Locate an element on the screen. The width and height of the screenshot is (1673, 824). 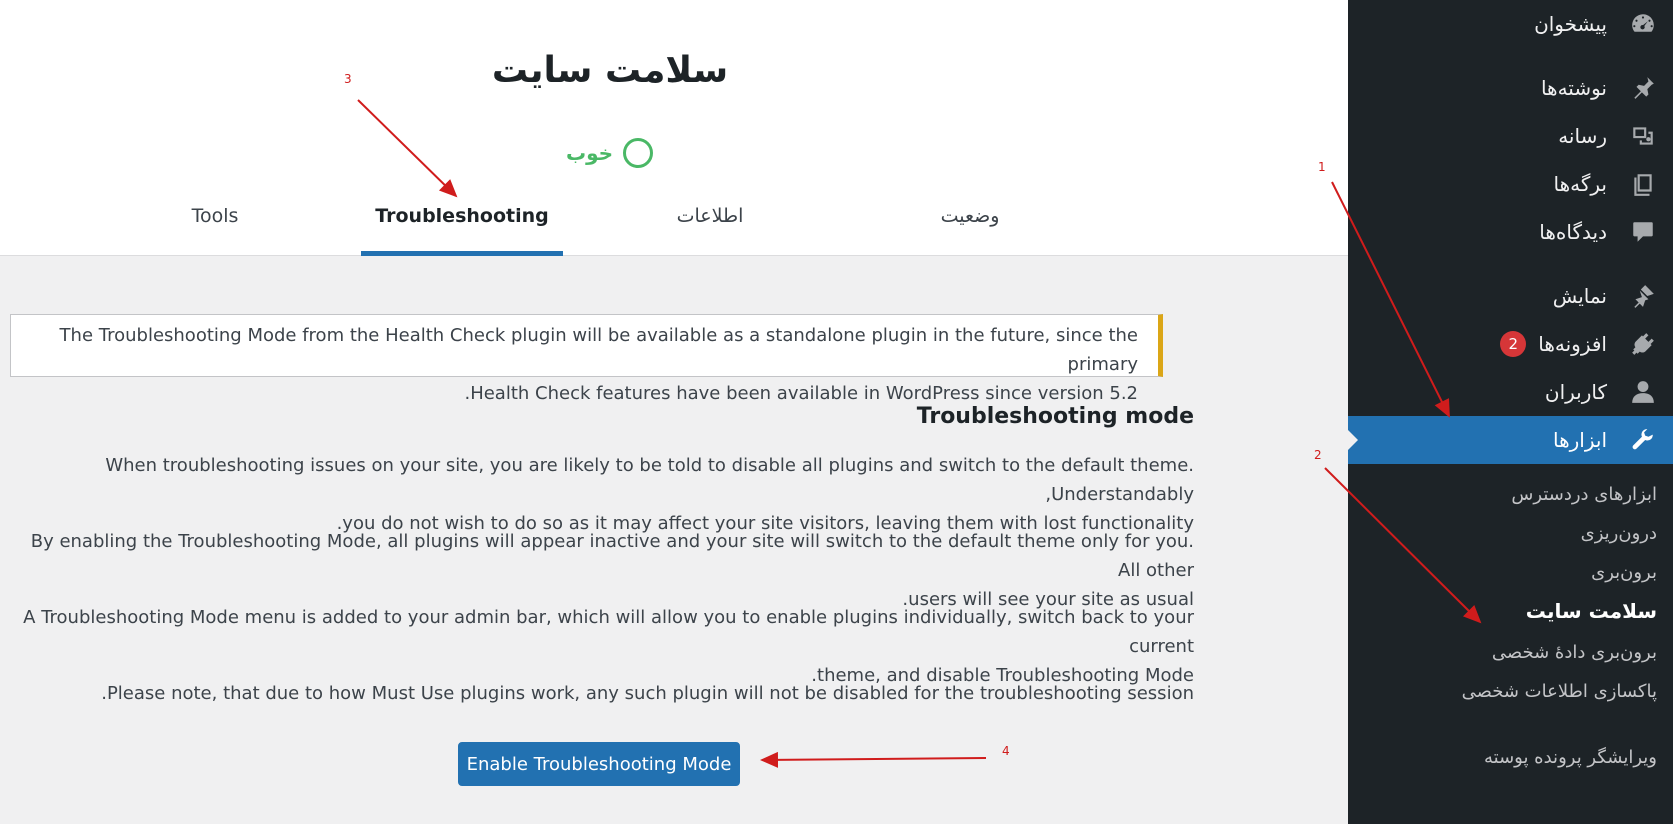
sidebar-item-label: رسانه is located at coordinates (1582, 136).